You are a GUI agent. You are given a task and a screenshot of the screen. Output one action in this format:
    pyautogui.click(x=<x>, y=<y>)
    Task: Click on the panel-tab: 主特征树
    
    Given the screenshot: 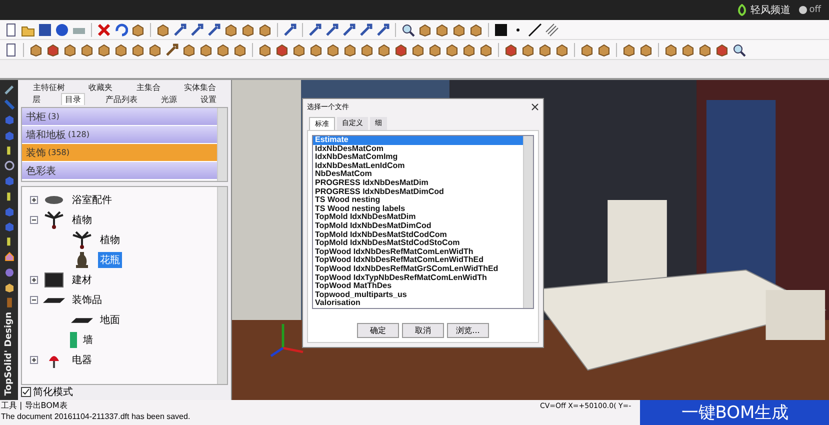 What is the action you would take?
    pyautogui.click(x=49, y=87)
    